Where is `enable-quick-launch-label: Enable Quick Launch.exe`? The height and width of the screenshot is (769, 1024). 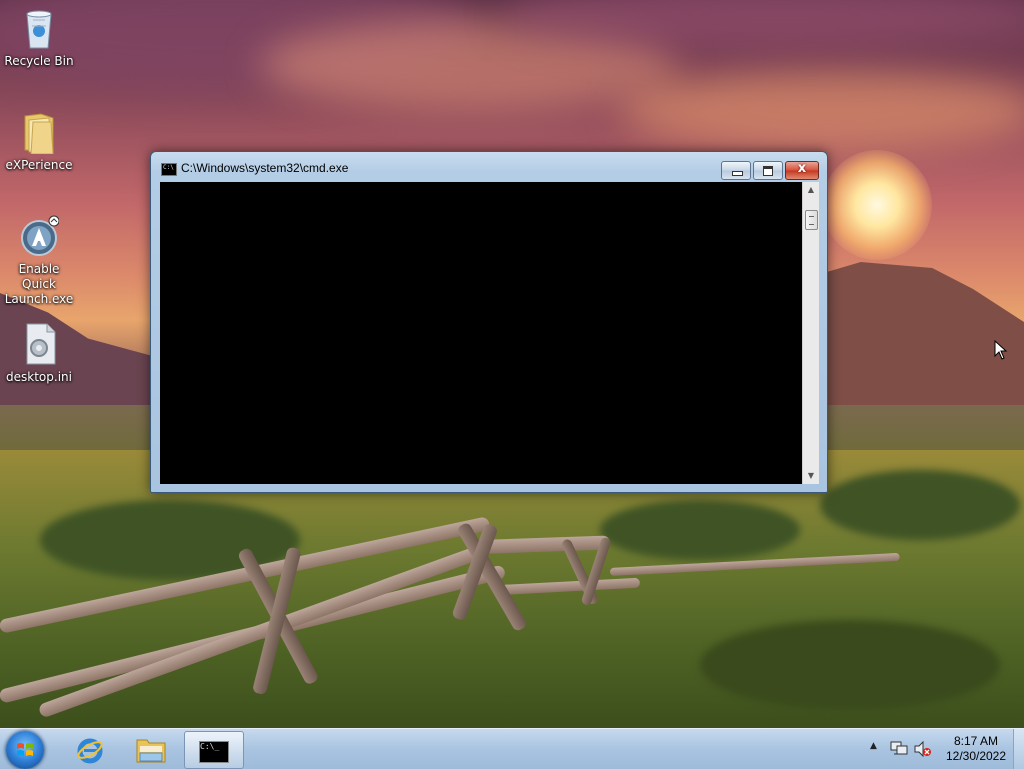 enable-quick-launch-label: Enable Quick Launch.exe is located at coordinates (39, 284).